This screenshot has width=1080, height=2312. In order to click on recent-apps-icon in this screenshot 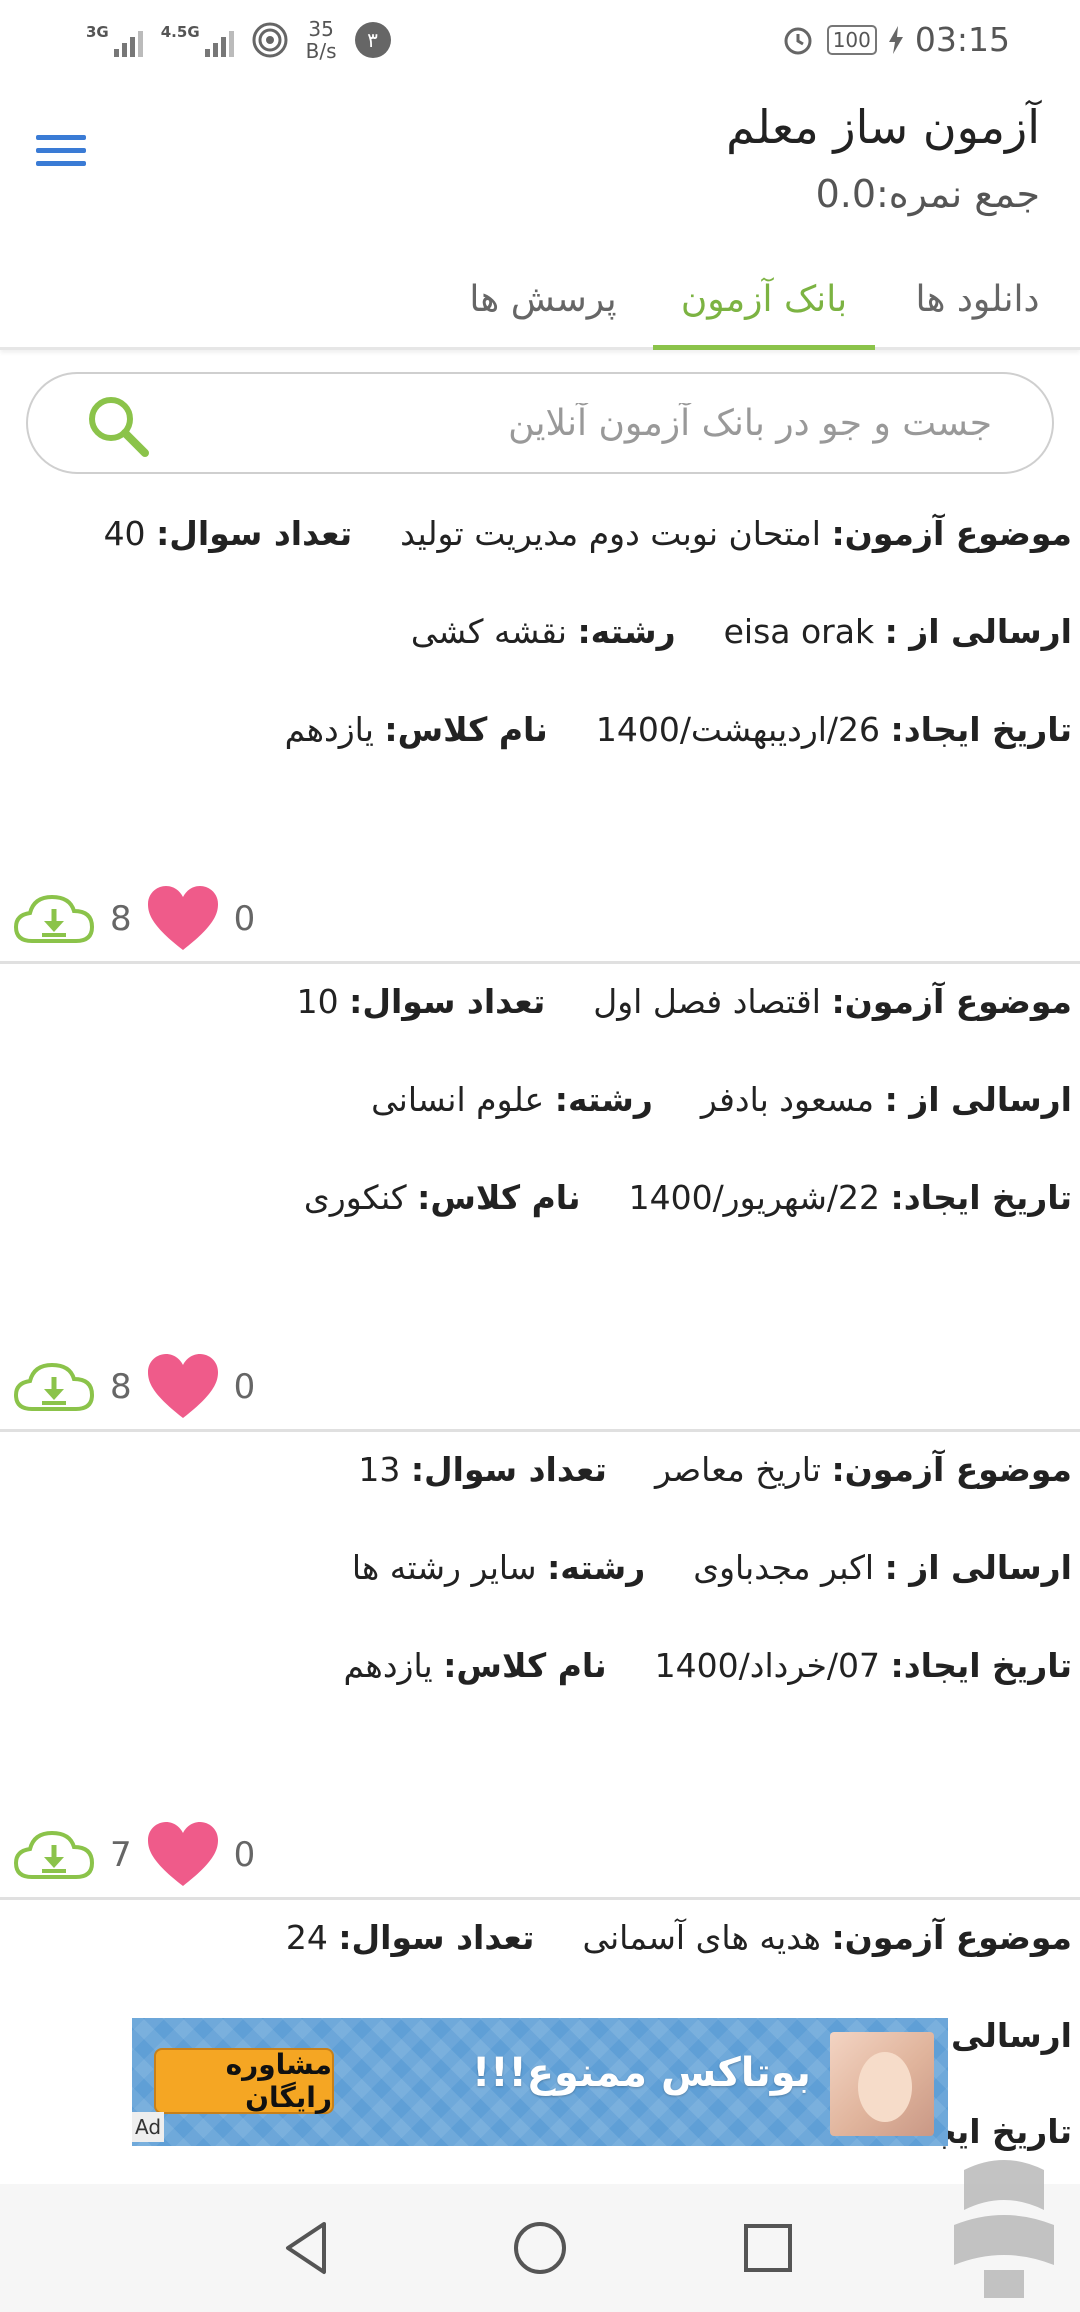, I will do `click(768, 2248)`.